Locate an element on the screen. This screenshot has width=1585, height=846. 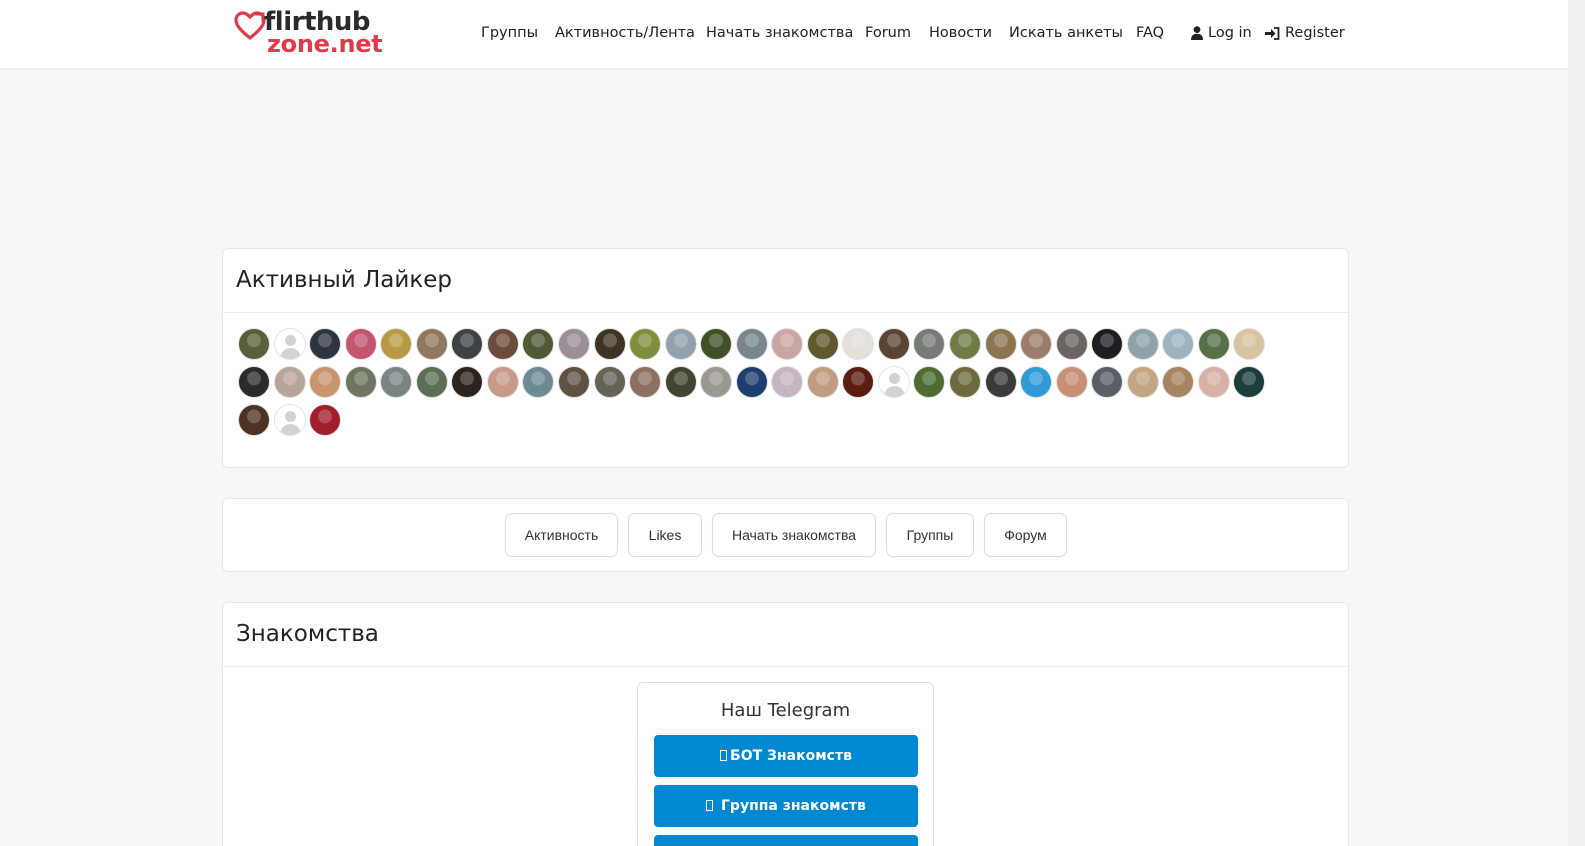
groups-tab-button: Группы is located at coordinates (930, 535).